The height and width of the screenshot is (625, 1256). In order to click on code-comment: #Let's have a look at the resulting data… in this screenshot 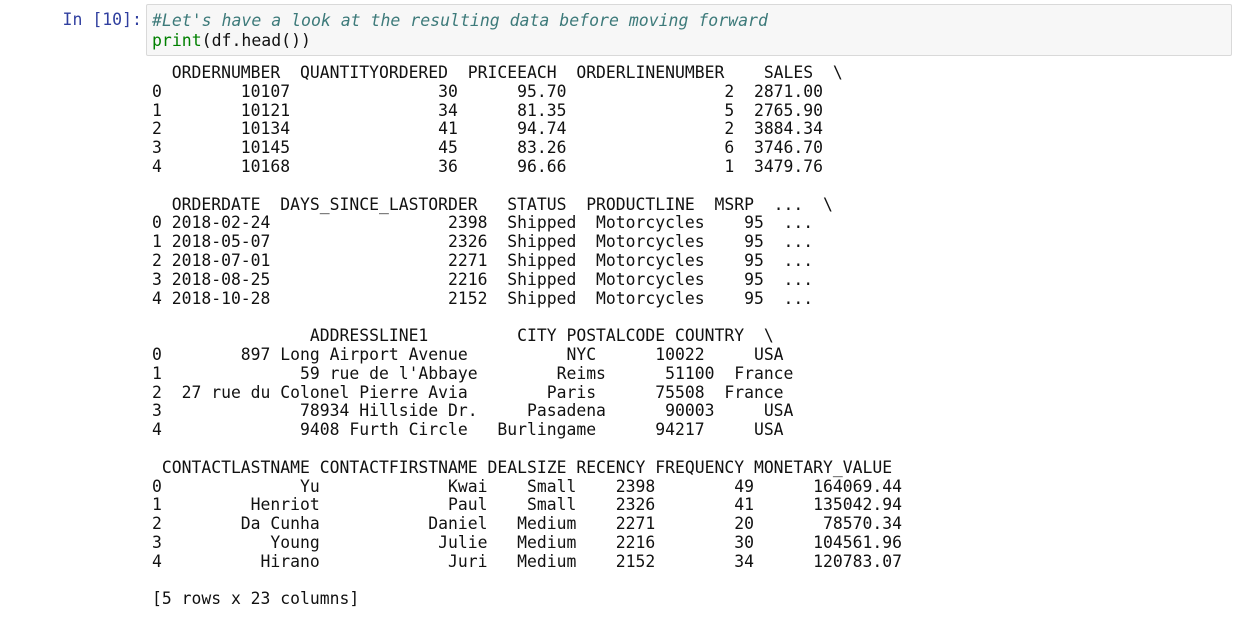, I will do `click(460, 20)`.